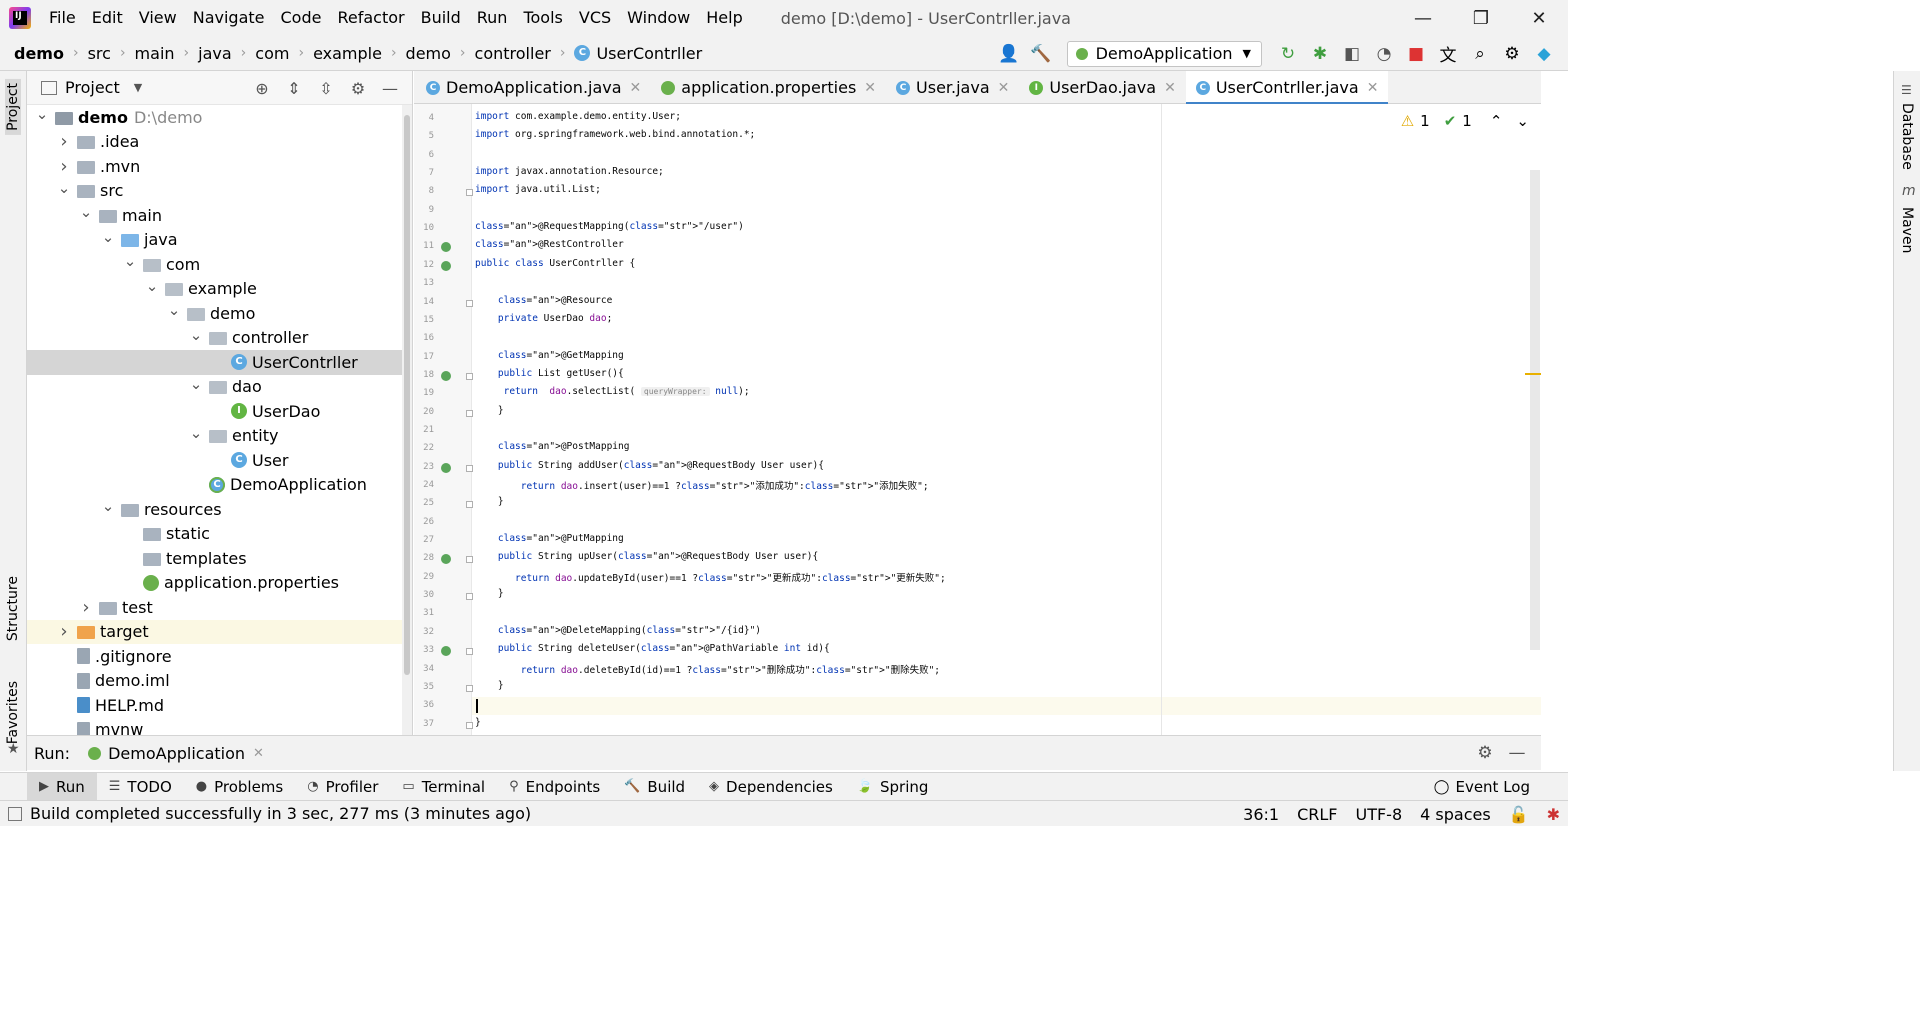  I want to click on tool-tab-profiler: ◔ Profiler, so click(342, 787).